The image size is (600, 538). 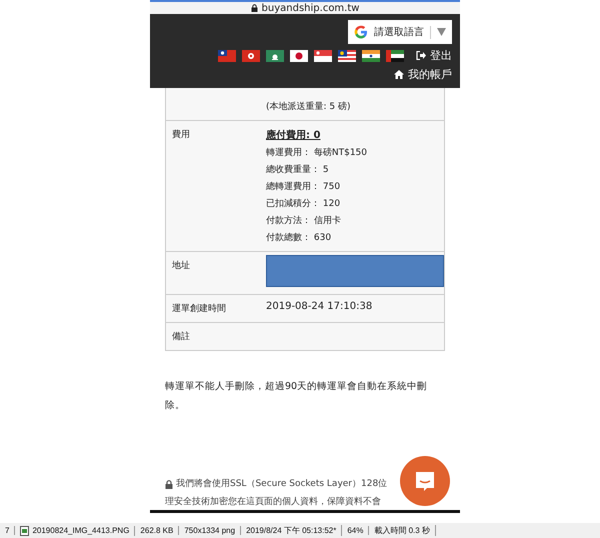 I want to click on row-label: 運單創建時間, so click(x=199, y=309).